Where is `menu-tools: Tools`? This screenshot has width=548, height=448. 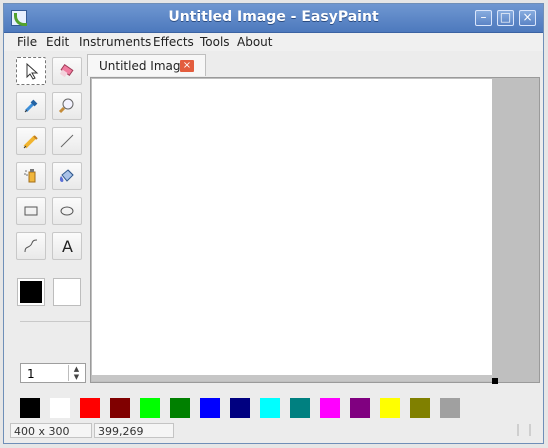 menu-tools: Tools is located at coordinates (215, 42).